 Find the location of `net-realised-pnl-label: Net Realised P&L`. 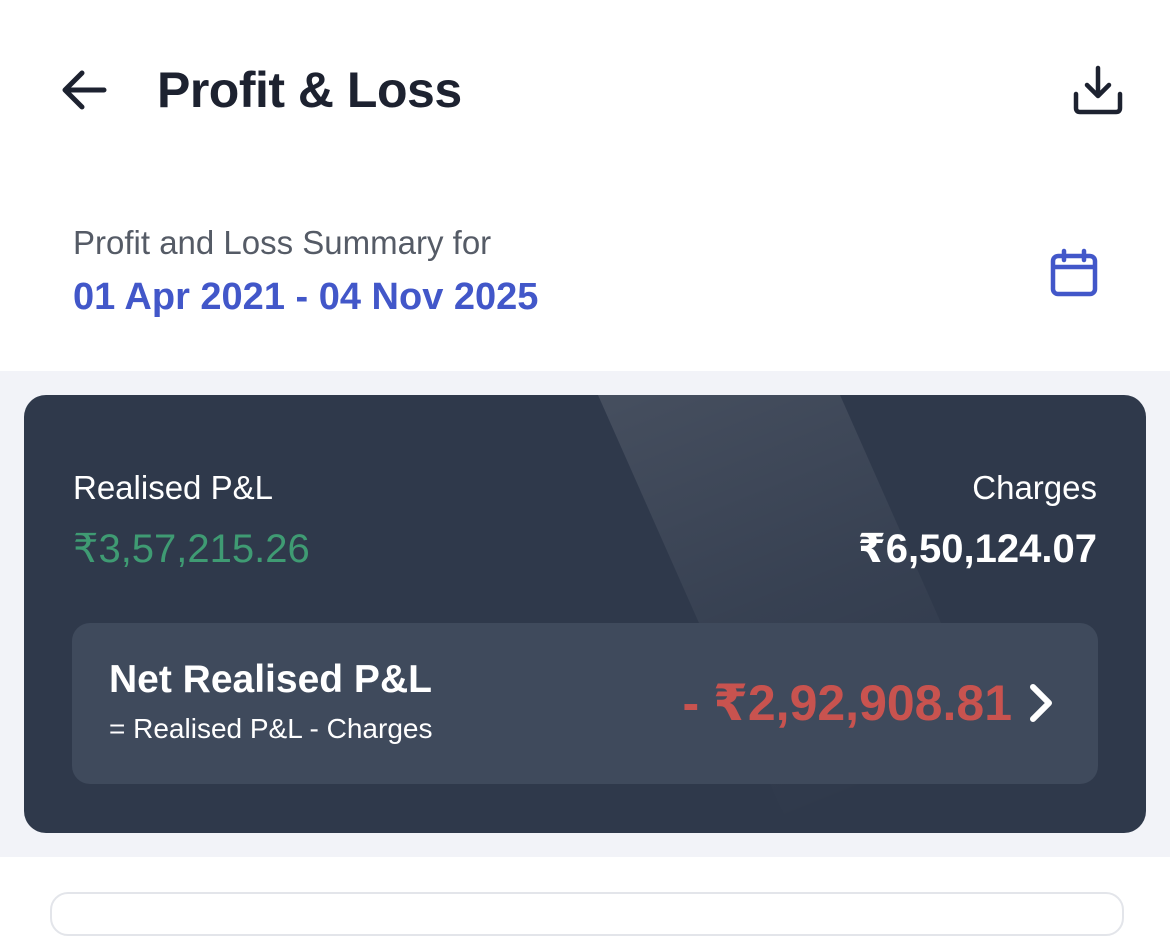

net-realised-pnl-label: Net Realised P&L is located at coordinates (270, 679).